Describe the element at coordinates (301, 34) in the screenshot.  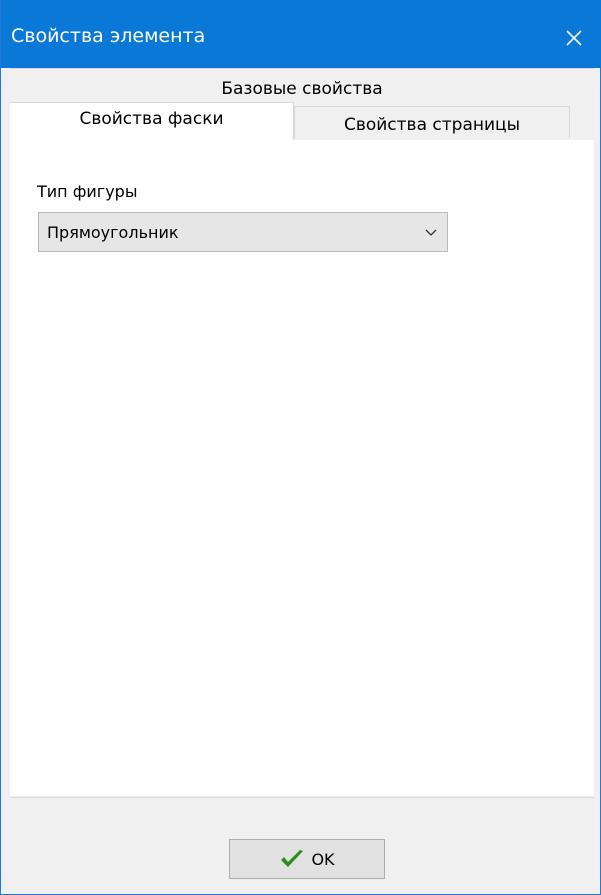
I see `title-bar: Свойства элемента` at that location.